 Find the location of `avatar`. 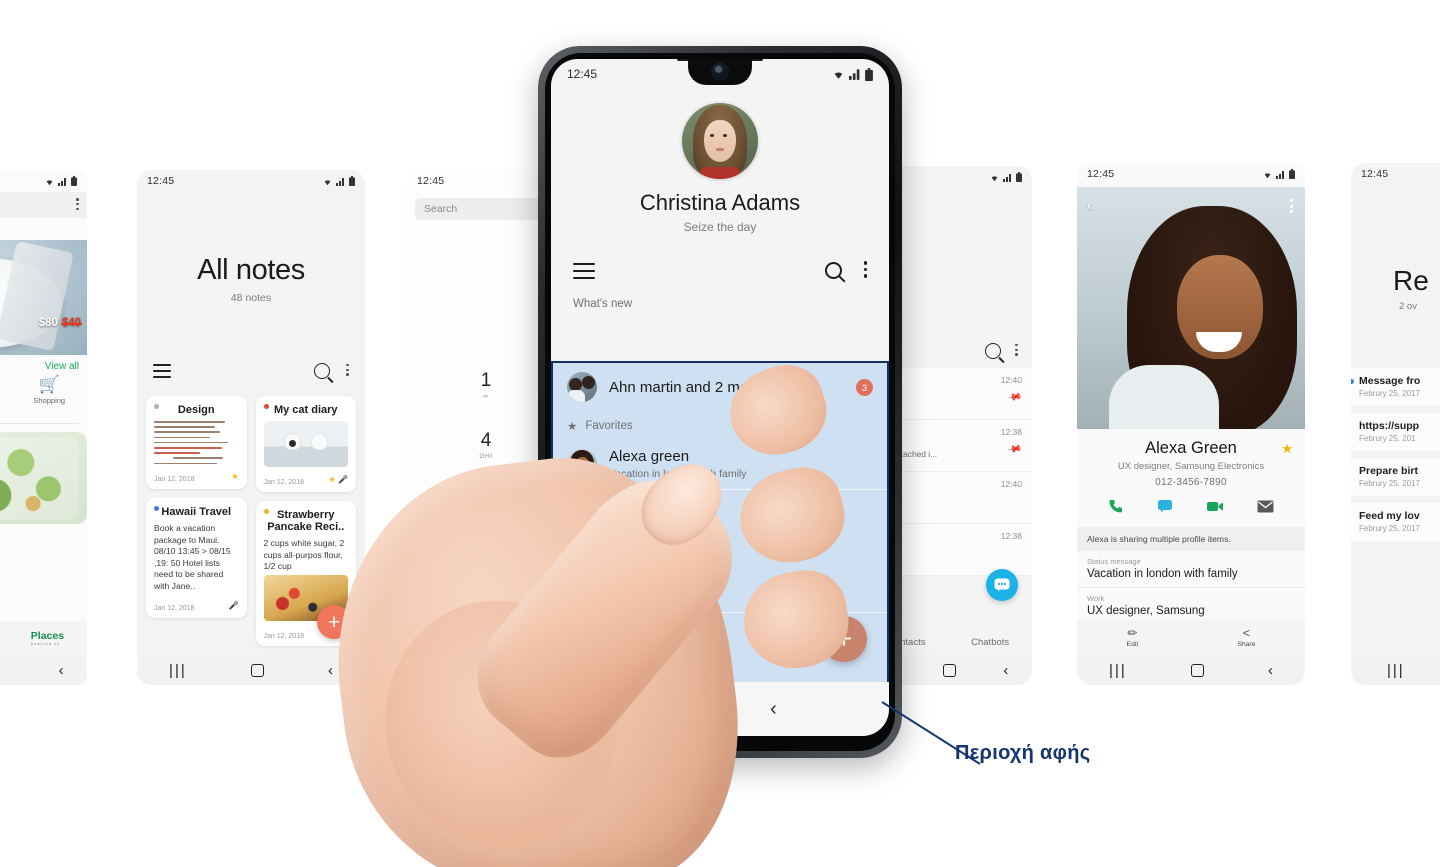

avatar is located at coordinates (720, 141).